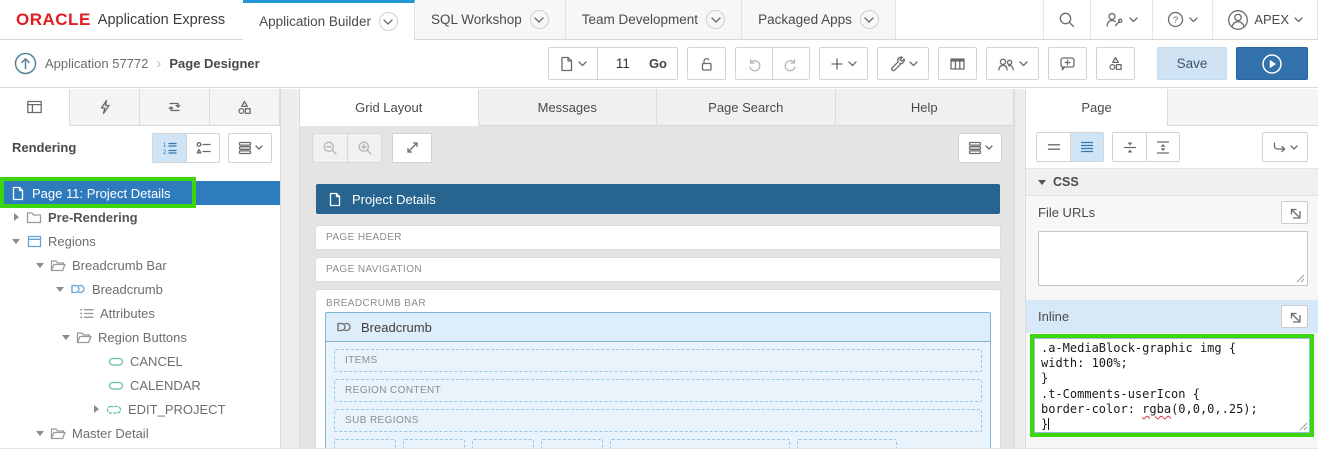 The width and height of the screenshot is (1318, 449). I want to click on tree-item-pre-rendering: Pre-Rendering, so click(140, 217).